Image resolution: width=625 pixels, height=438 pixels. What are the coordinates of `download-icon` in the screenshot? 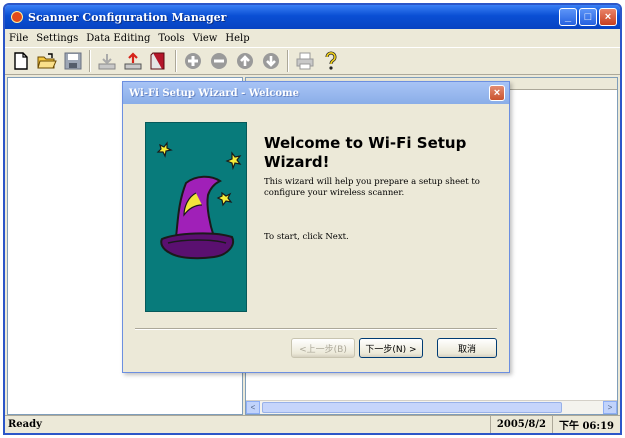 It's located at (107, 62).